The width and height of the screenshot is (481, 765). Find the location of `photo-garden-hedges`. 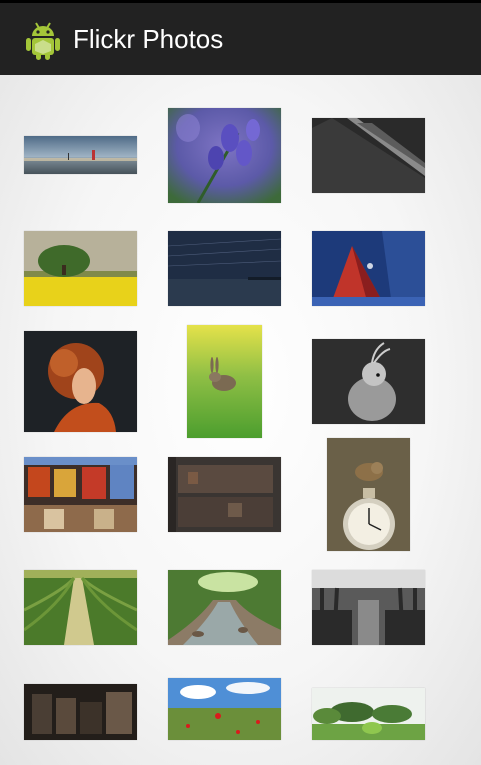

photo-garden-hedges is located at coordinates (368, 714).